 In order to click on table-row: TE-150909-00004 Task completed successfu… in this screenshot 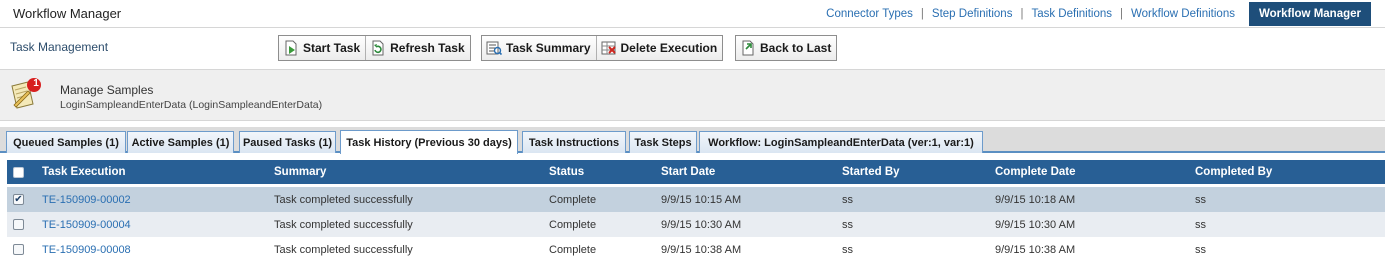, I will do `click(696, 224)`.